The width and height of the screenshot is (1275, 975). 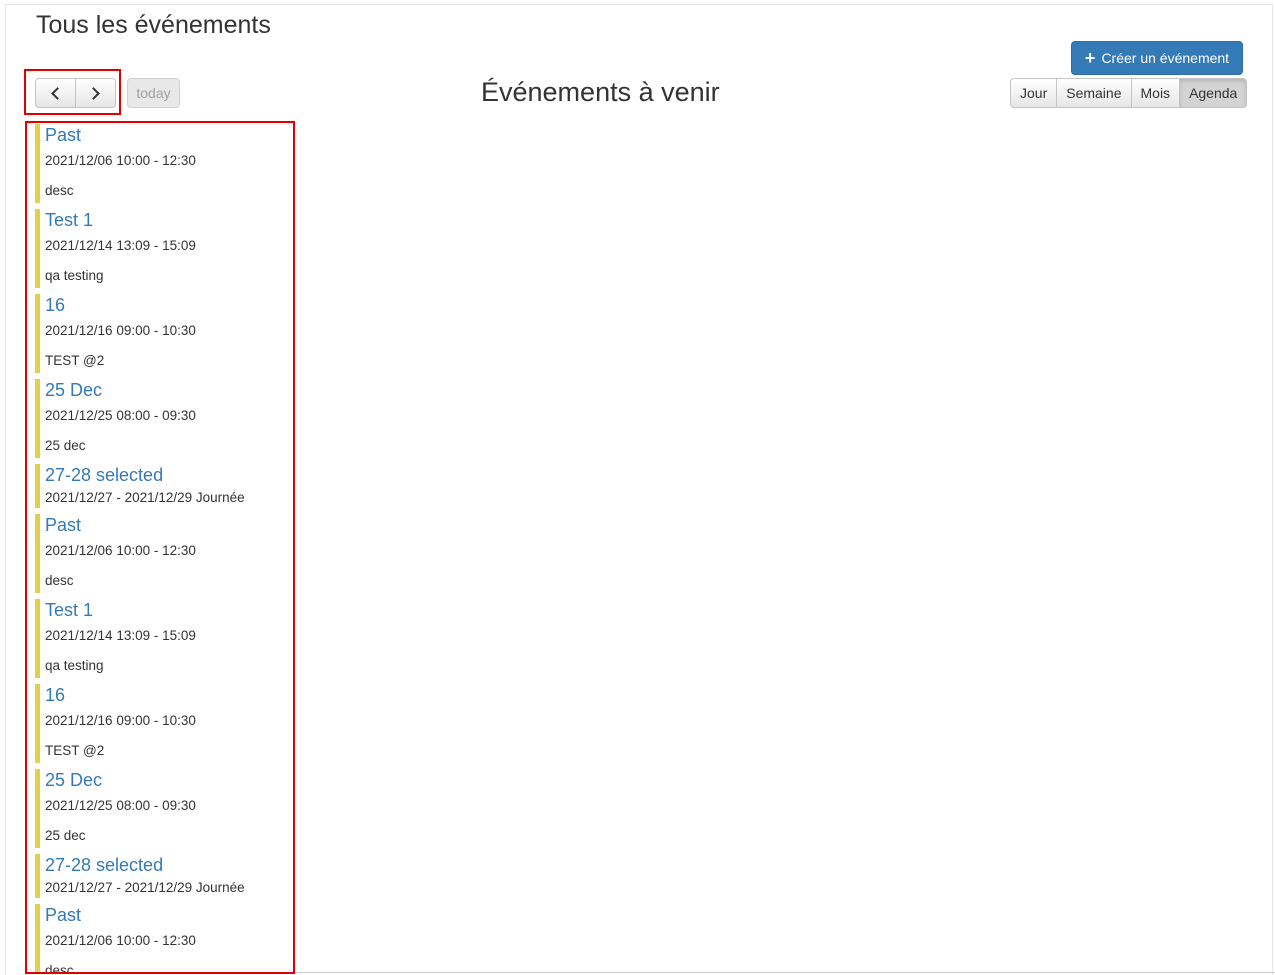 I want to click on chevron-right-icon, so click(x=93, y=93).